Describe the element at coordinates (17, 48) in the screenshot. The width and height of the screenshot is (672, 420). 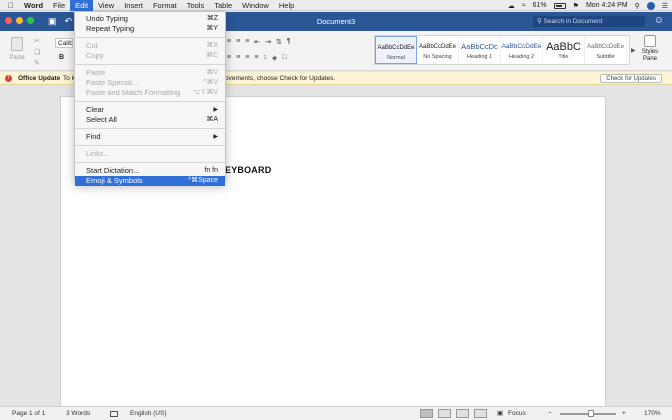
I see `paste-button: Paste` at that location.